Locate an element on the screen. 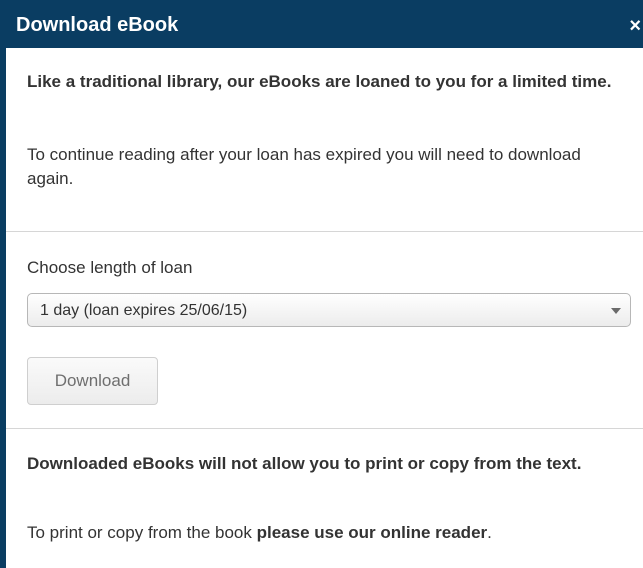 Image resolution: width=643 pixels, height=568 pixels. loan-length-value: 1 day (loan expires 25/06/15) is located at coordinates (144, 310).